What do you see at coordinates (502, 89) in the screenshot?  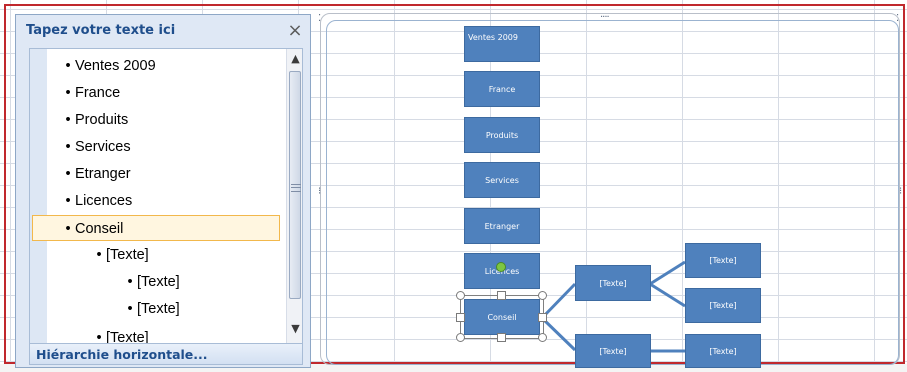 I see `node-france: France` at bounding box center [502, 89].